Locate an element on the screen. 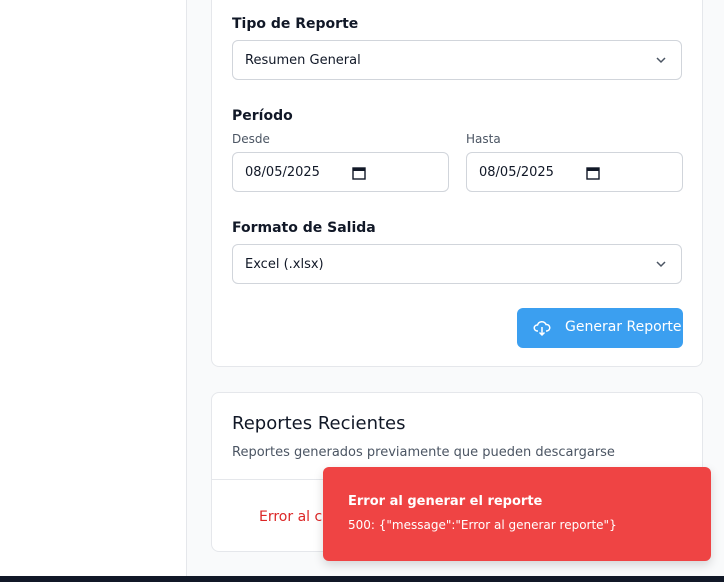 Image resolution: width=724 pixels, height=582 pixels. cloud-download-icon is located at coordinates (542, 328).